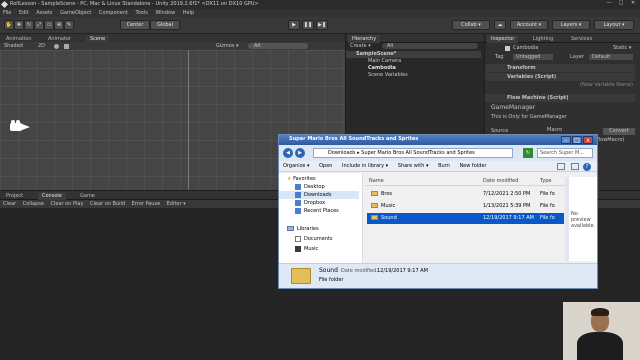 Image resolution: width=640 pixels, height=360 pixels. I want to click on menu-edit: Edit, so click(24, 13).